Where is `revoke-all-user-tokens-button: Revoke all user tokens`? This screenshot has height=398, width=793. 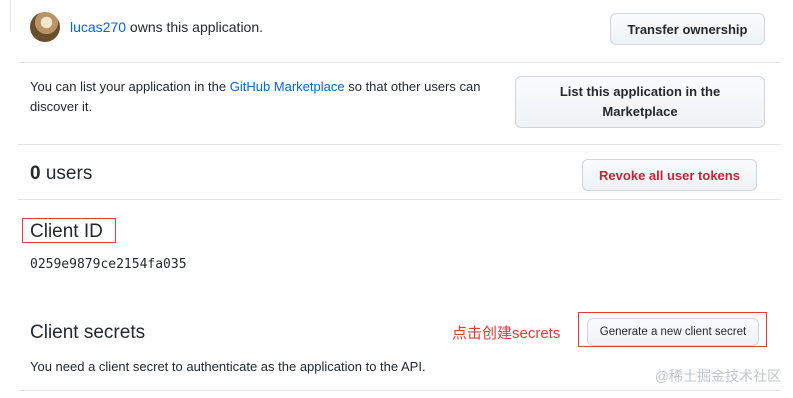 revoke-all-user-tokens-button: Revoke all user tokens is located at coordinates (669, 175).